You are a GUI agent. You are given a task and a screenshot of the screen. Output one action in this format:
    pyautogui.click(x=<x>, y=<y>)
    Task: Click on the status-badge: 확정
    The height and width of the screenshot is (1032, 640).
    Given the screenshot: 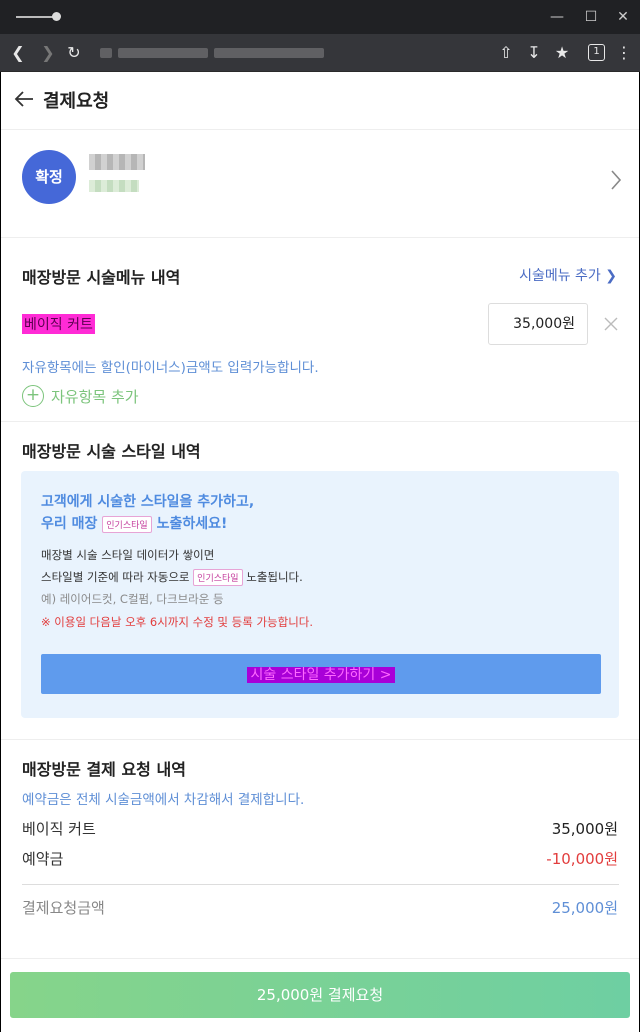 What is the action you would take?
    pyautogui.click(x=49, y=177)
    